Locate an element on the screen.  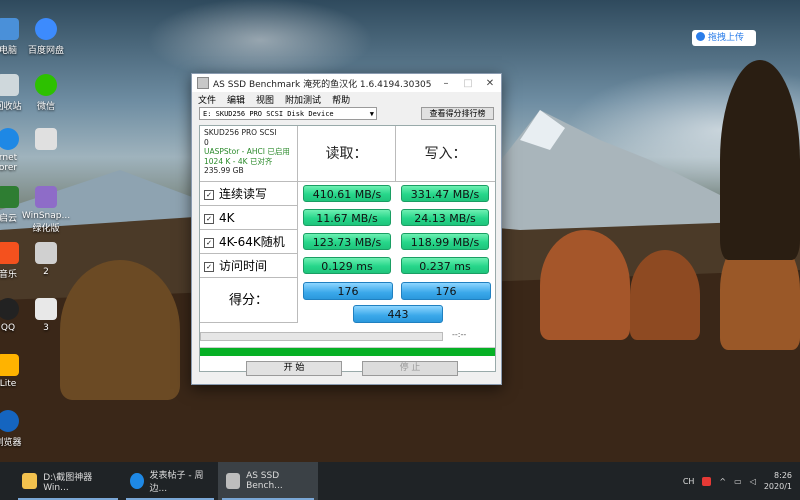
maximize-icon: □ is located at coordinates (468, 83).